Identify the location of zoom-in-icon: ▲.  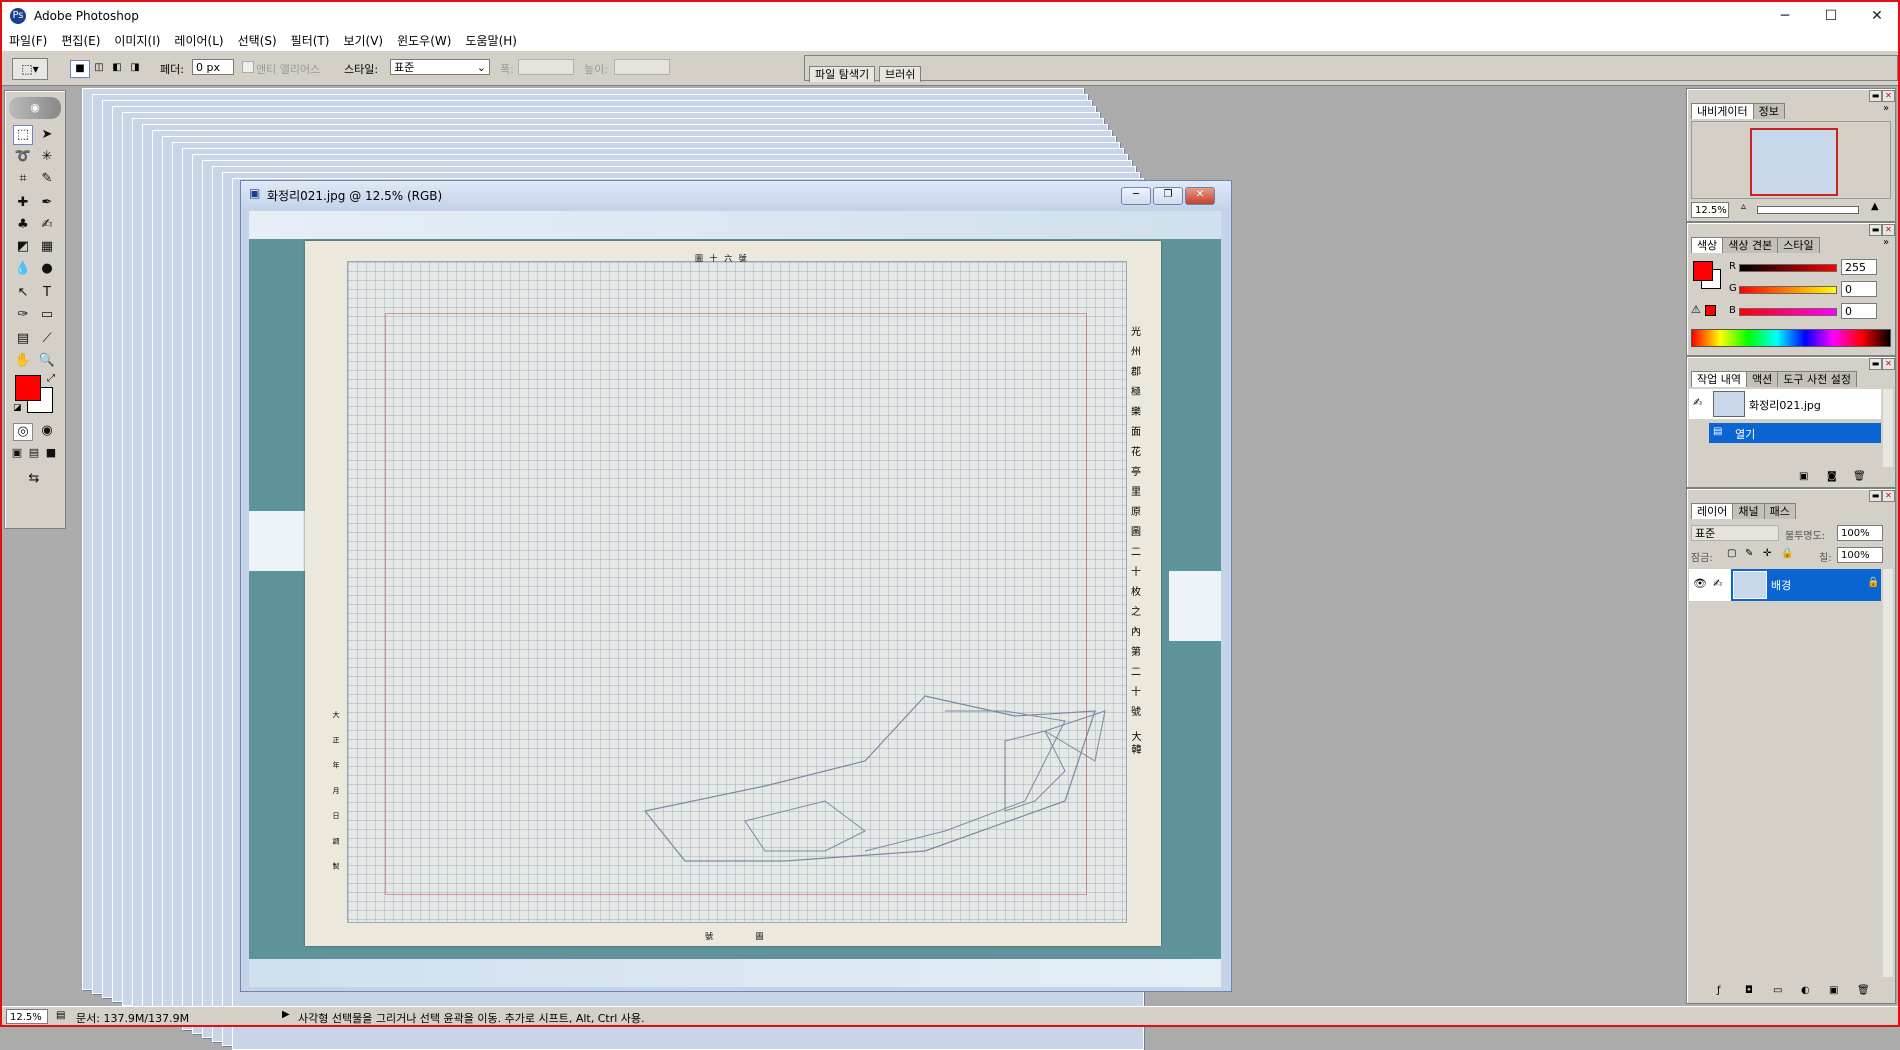
(1875, 206).